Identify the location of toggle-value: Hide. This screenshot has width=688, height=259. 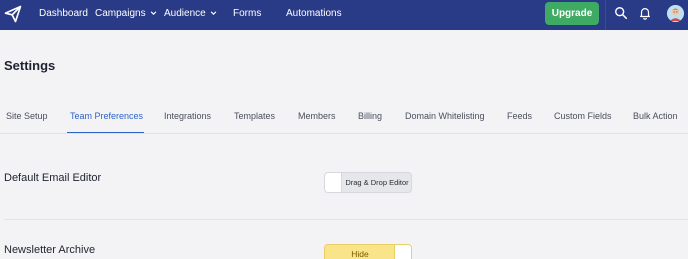
(360, 254).